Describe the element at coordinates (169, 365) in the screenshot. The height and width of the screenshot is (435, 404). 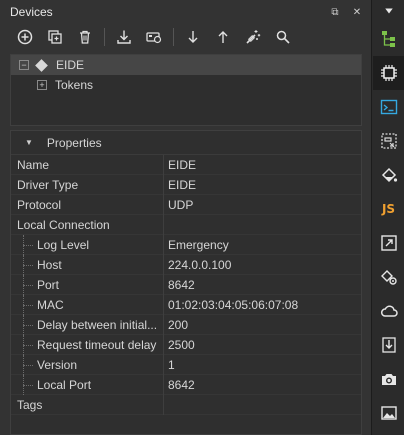
I see `property-value: 1` at that location.